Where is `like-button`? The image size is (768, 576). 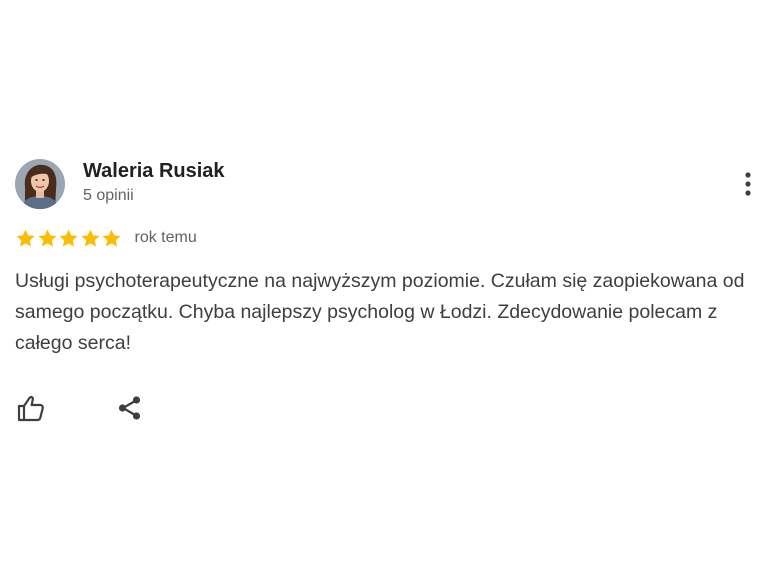
like-button is located at coordinates (31, 408).